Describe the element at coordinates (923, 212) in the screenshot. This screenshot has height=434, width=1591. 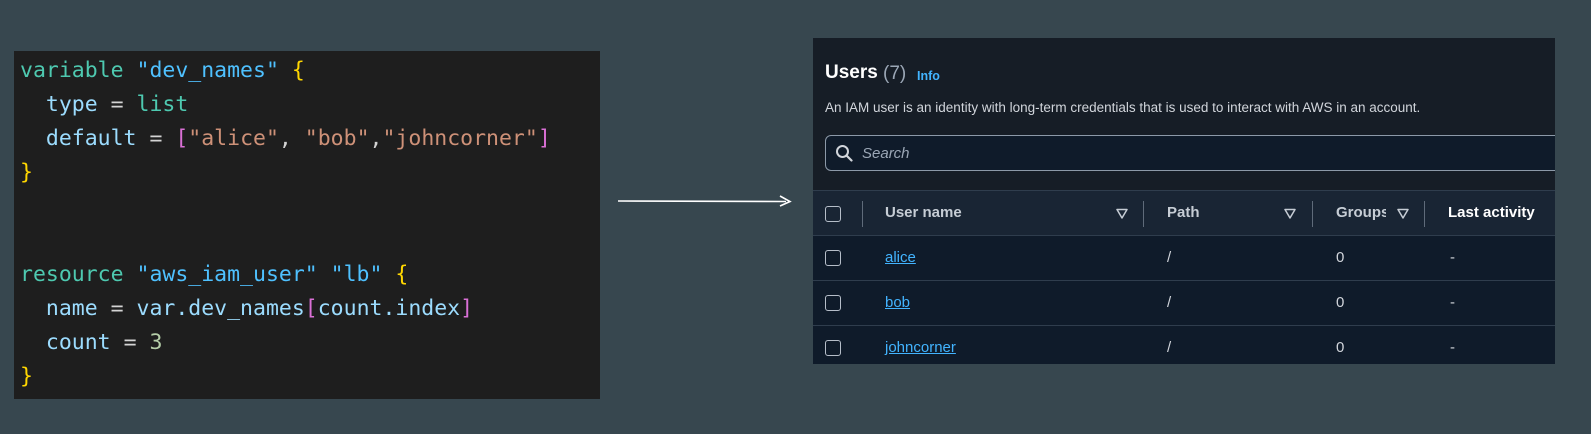
I see `column-header-user-name: User name` at that location.